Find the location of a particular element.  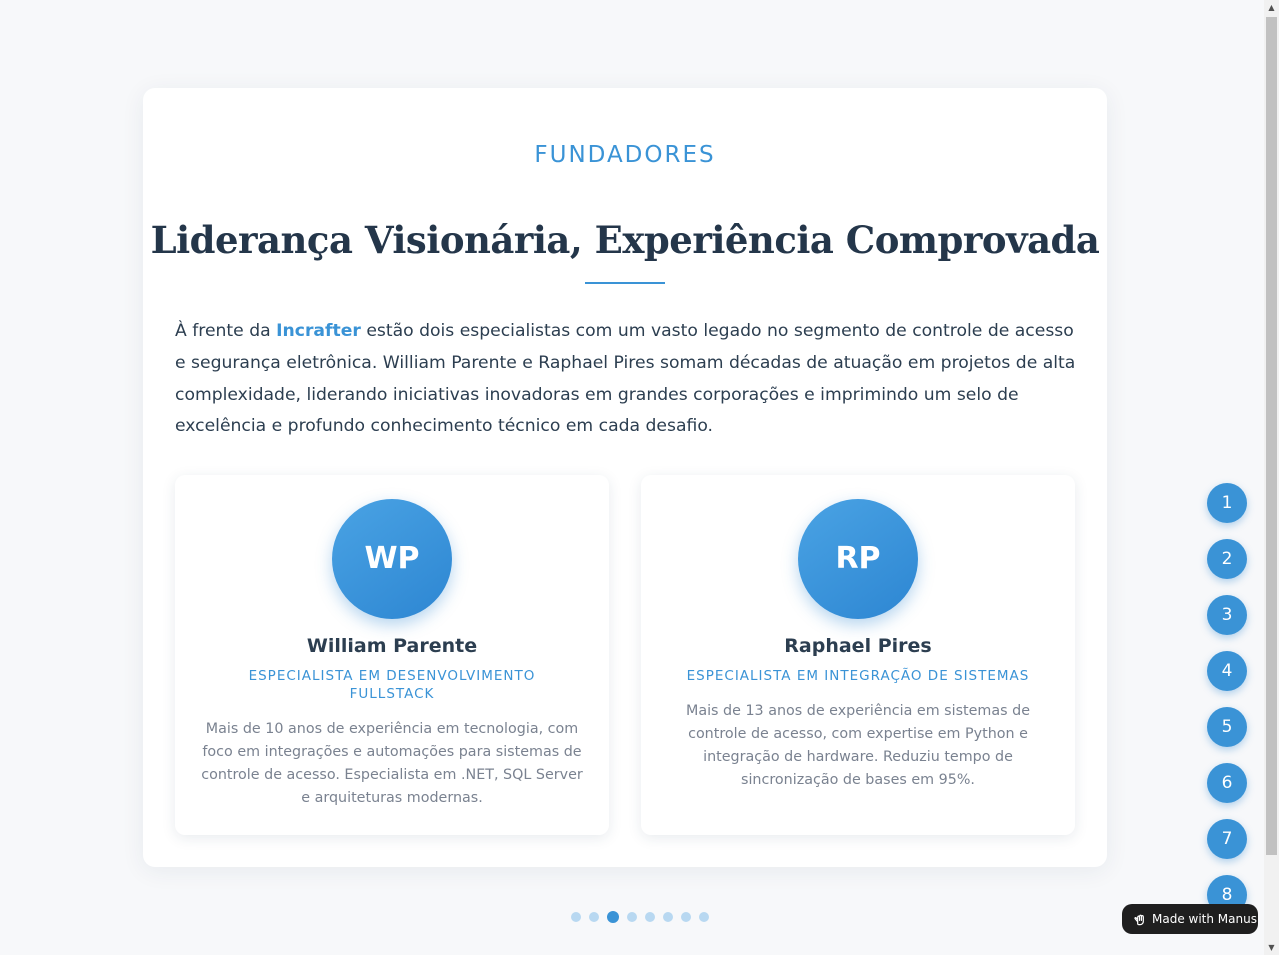

made-with-manus-badge: Made with Manus is located at coordinates (1190, 919).